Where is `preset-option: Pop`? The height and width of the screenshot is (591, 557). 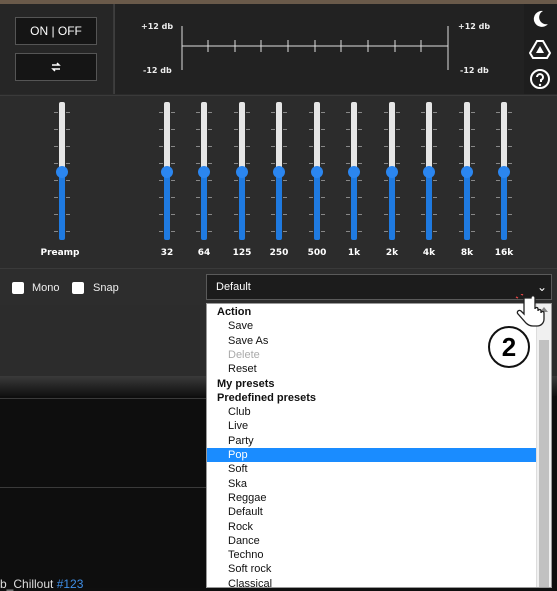
preset-option: Pop is located at coordinates (379, 455).